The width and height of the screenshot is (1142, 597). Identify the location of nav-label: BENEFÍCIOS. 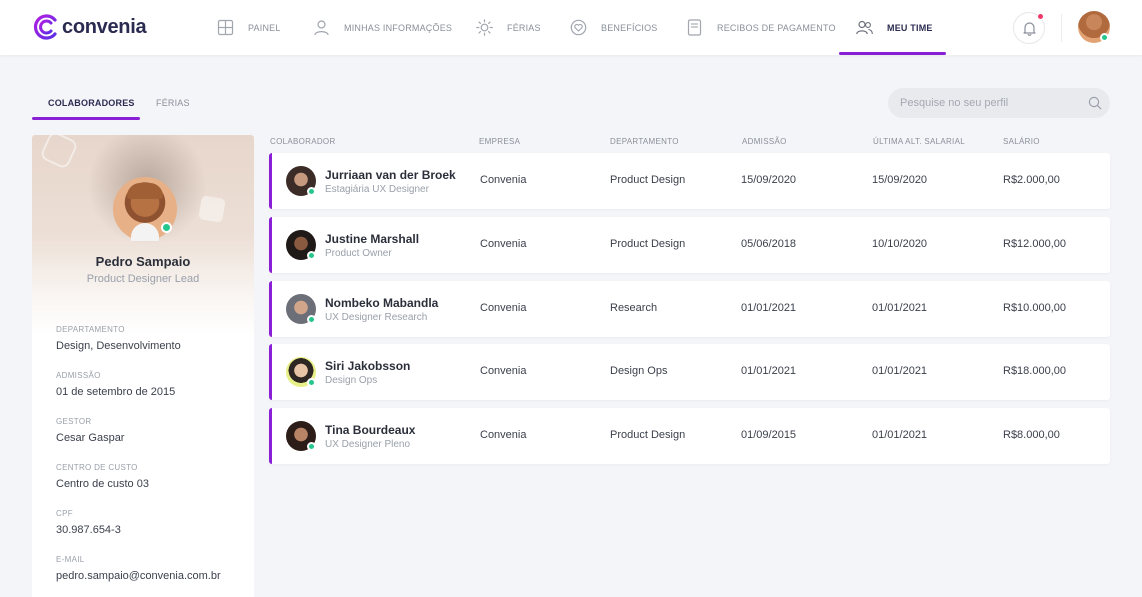
(629, 27).